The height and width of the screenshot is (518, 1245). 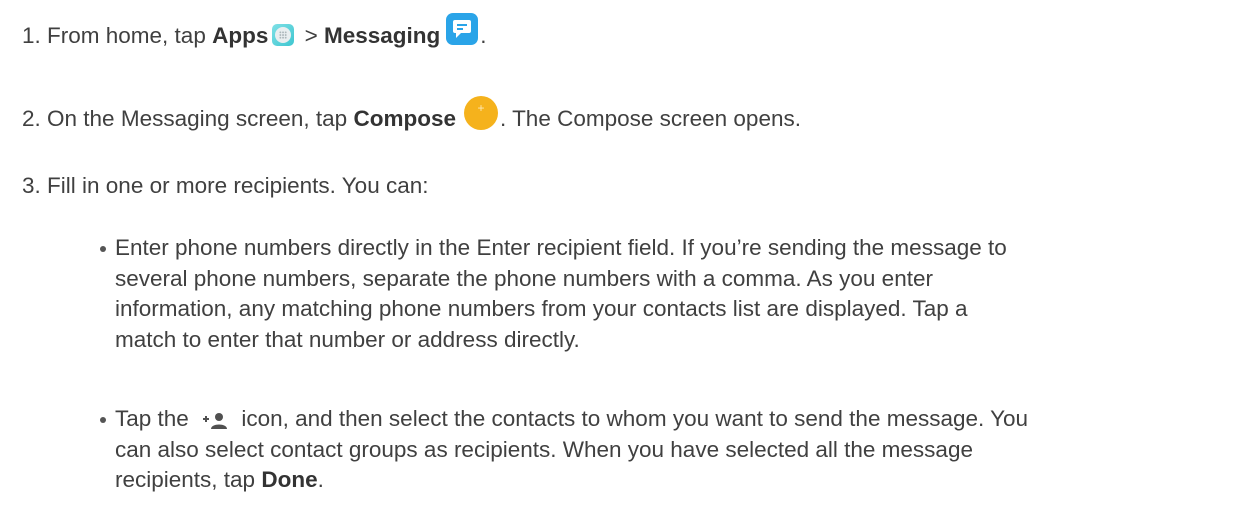 I want to click on step-text: On the Messaging screen, tap, so click(x=200, y=118).